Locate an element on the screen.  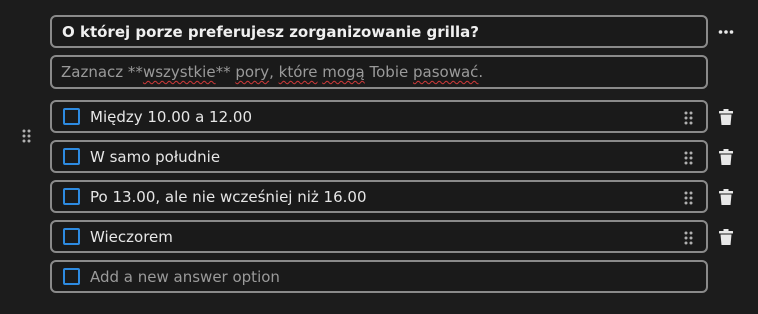
answer-option-label: Wieczorem is located at coordinates (398, 237).